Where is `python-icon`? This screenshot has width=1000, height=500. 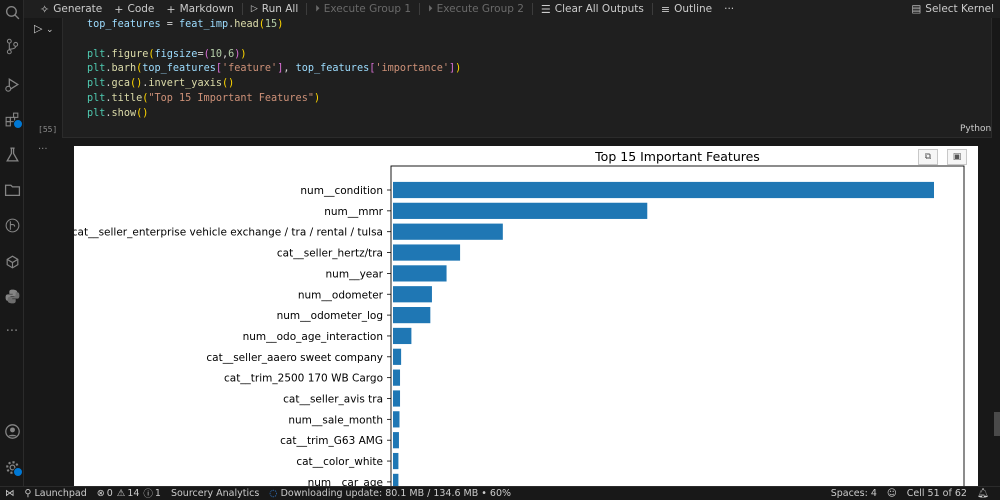
python-icon is located at coordinates (12, 296).